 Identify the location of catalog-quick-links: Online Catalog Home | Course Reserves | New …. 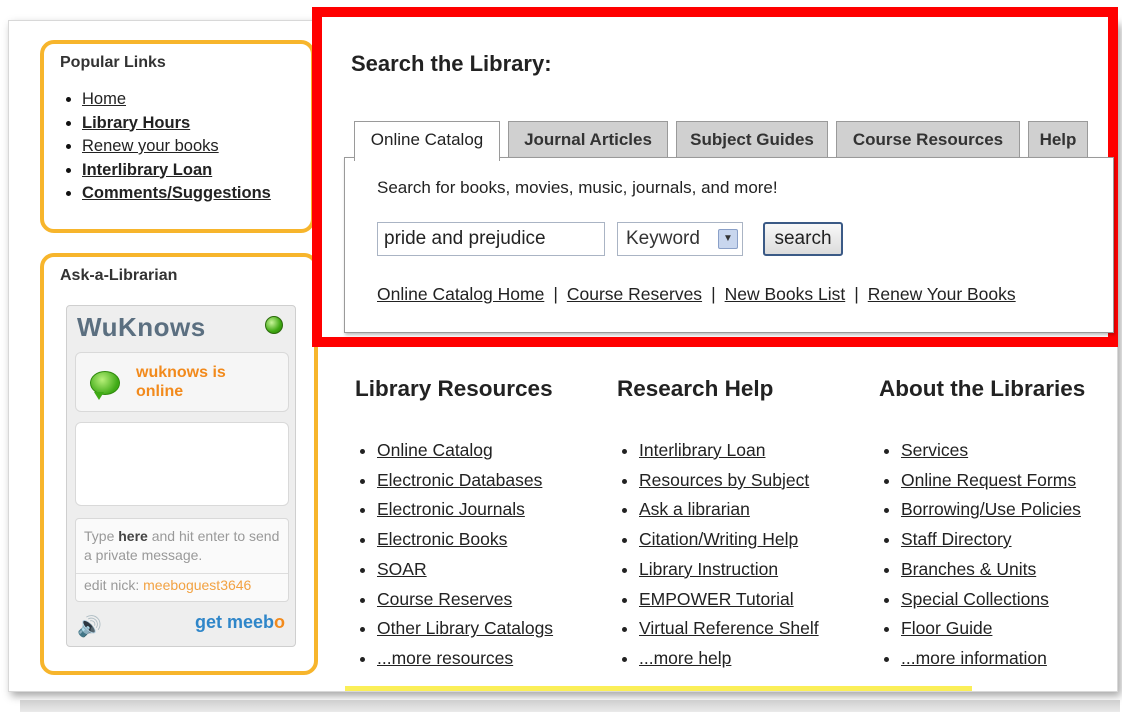
(696, 294).